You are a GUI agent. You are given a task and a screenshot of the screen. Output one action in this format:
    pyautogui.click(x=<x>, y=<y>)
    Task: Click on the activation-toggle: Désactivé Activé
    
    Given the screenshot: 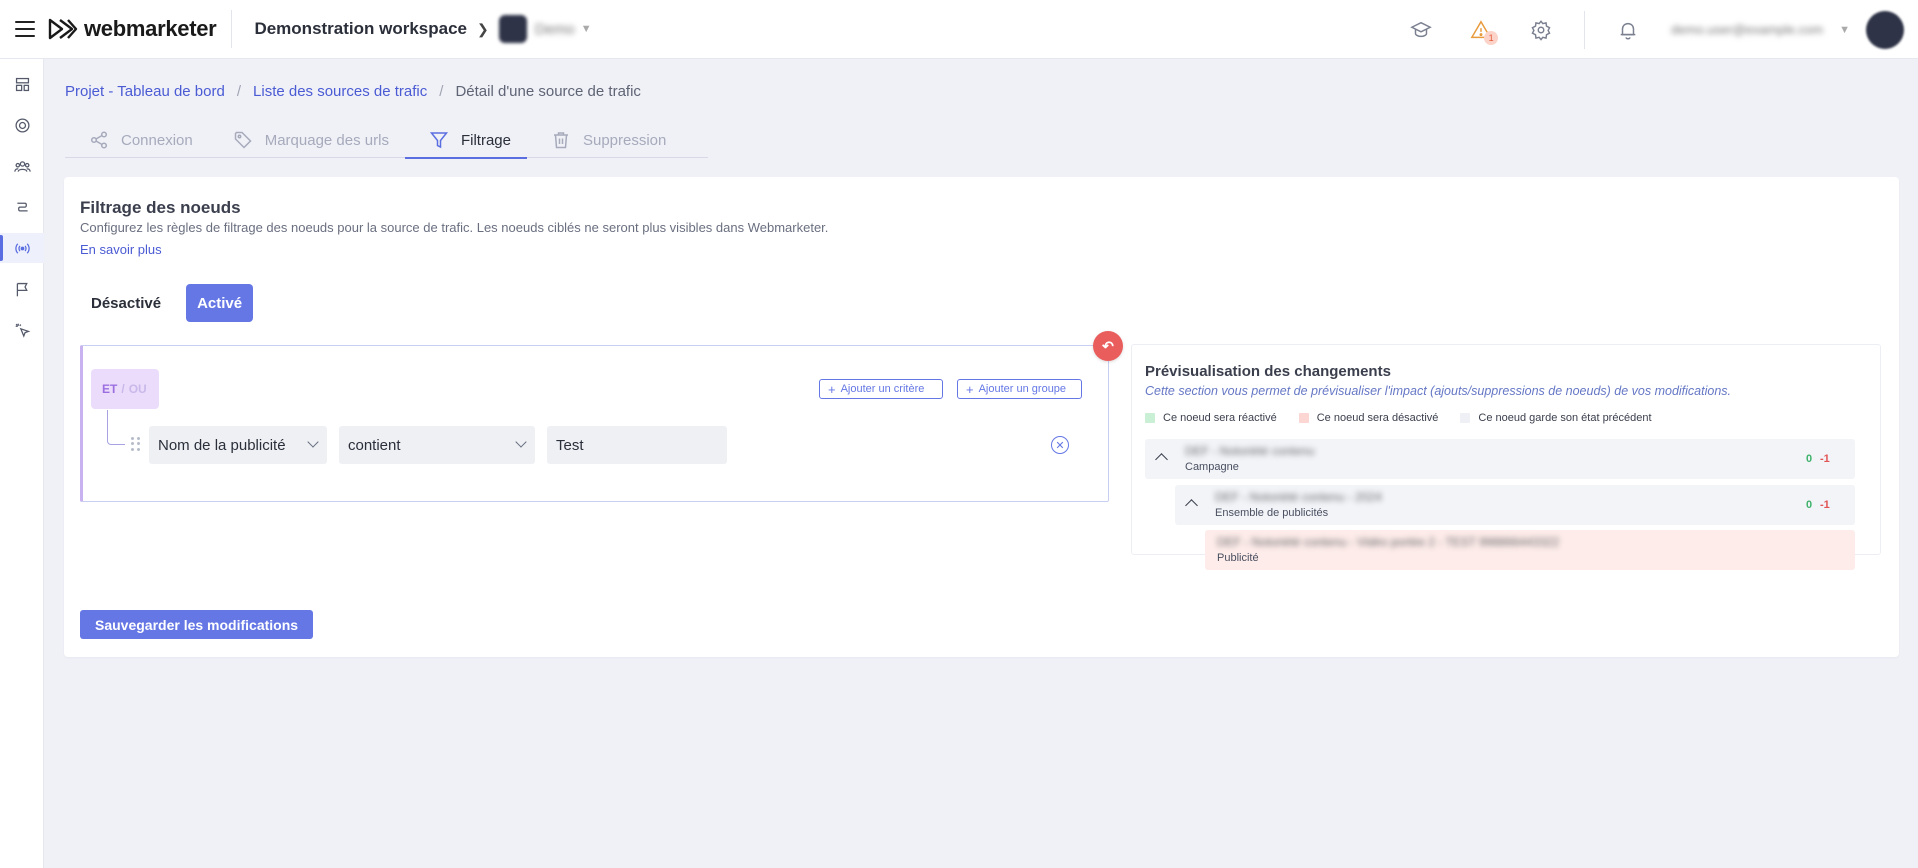 What is the action you would take?
    pyautogui.click(x=167, y=303)
    